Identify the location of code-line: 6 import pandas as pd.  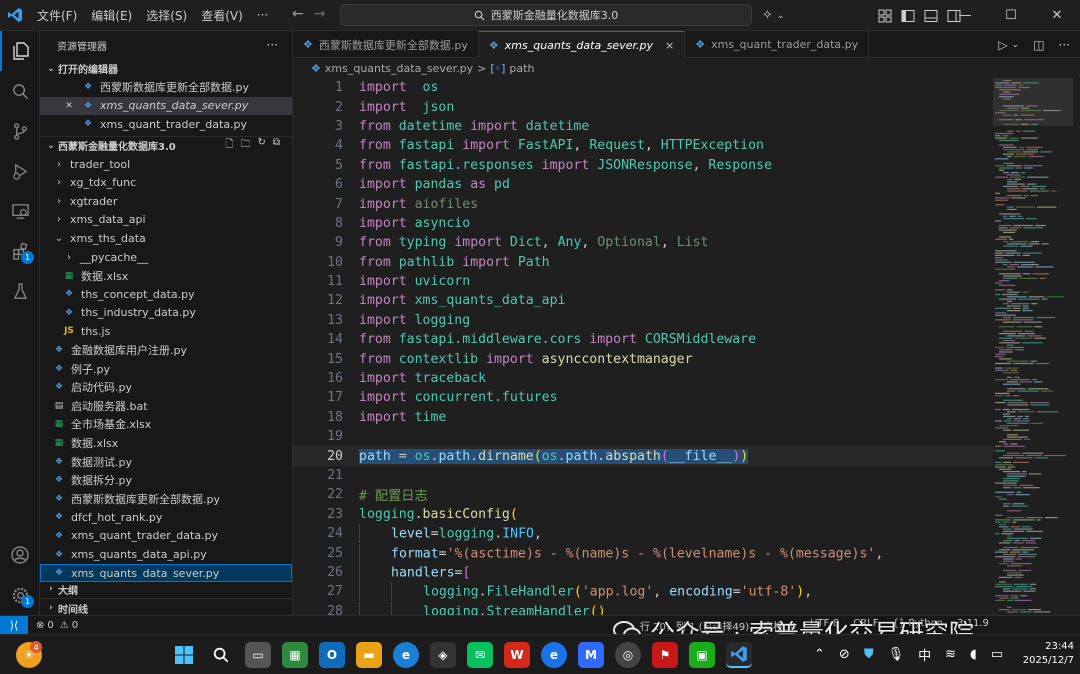
(643, 184).